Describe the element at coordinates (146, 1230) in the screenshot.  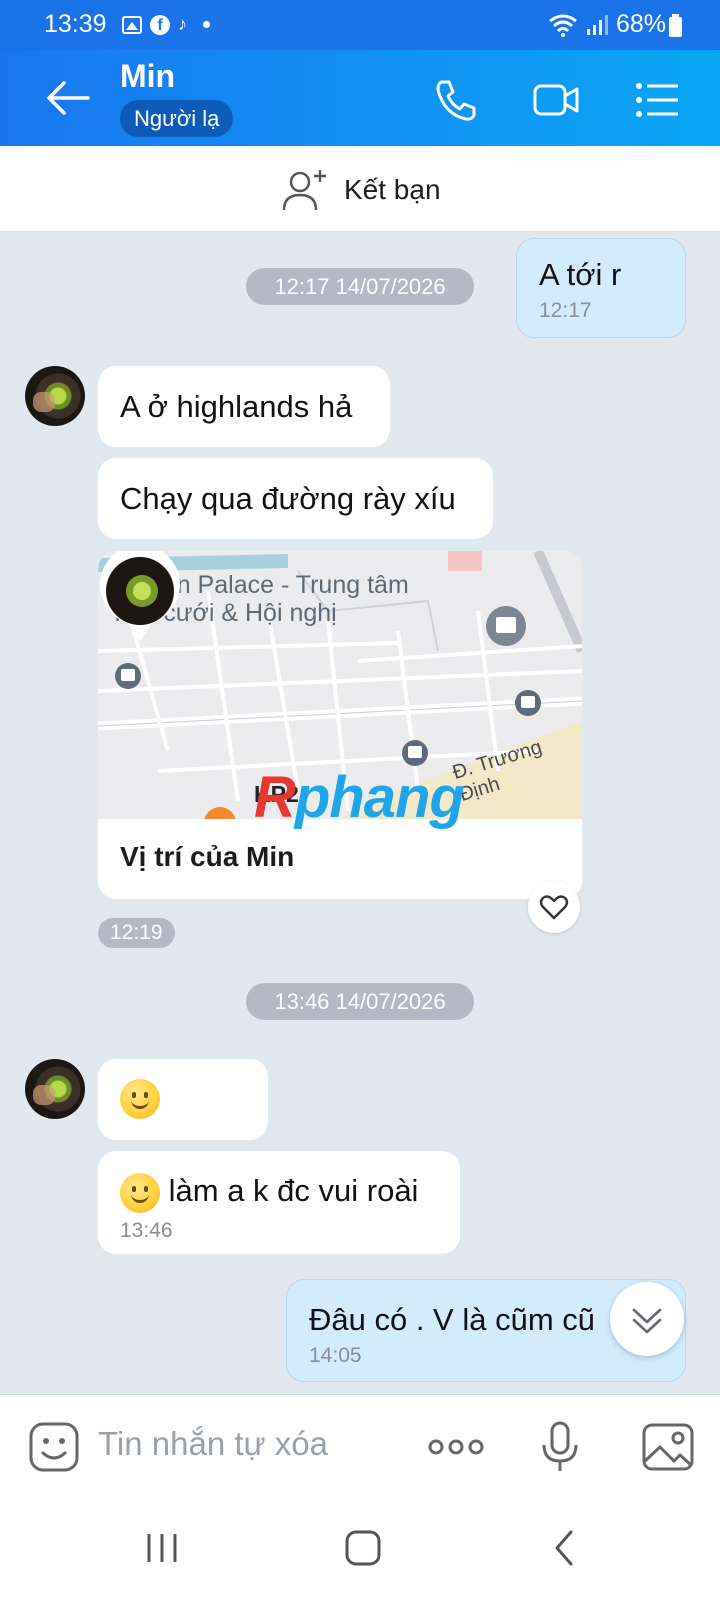
I see `message-time: 13:46` at that location.